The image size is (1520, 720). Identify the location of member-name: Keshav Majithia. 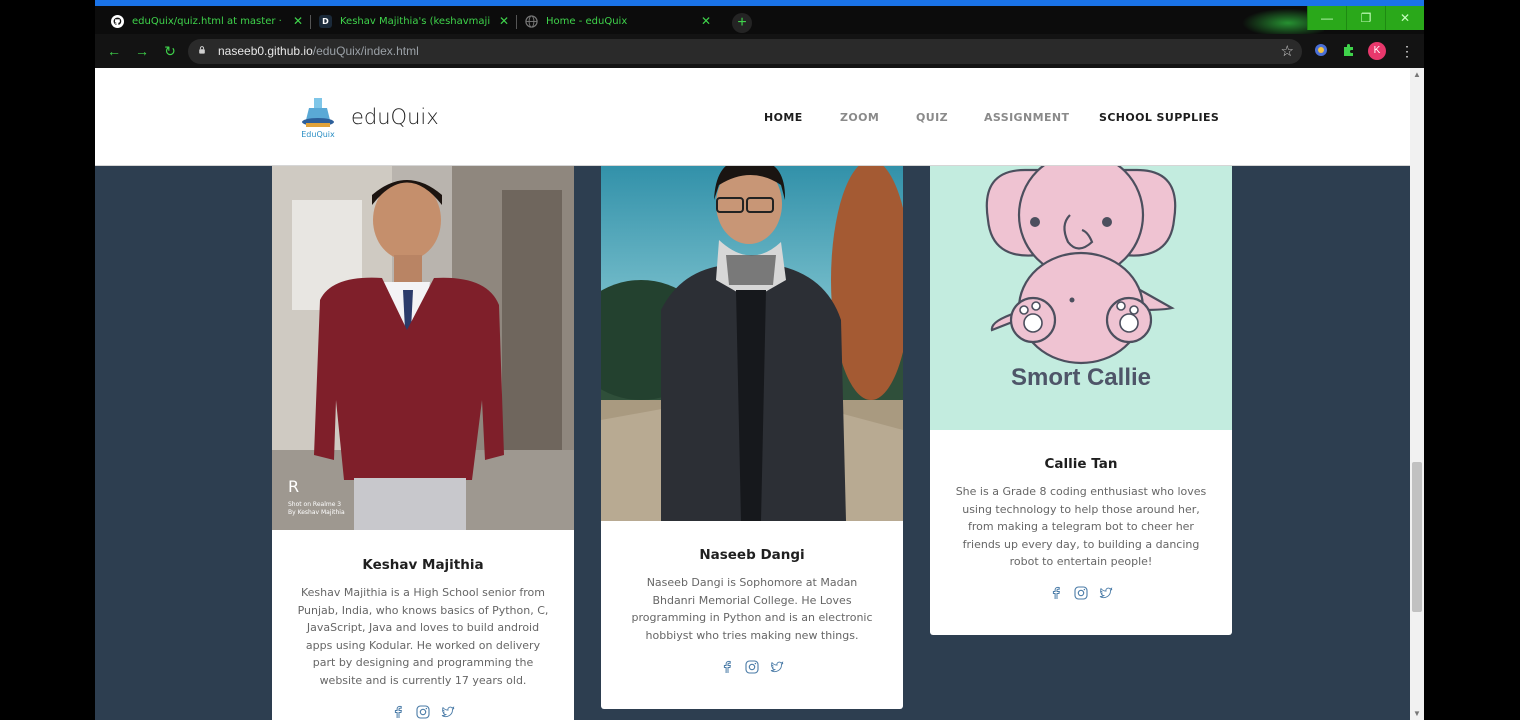
(423, 565).